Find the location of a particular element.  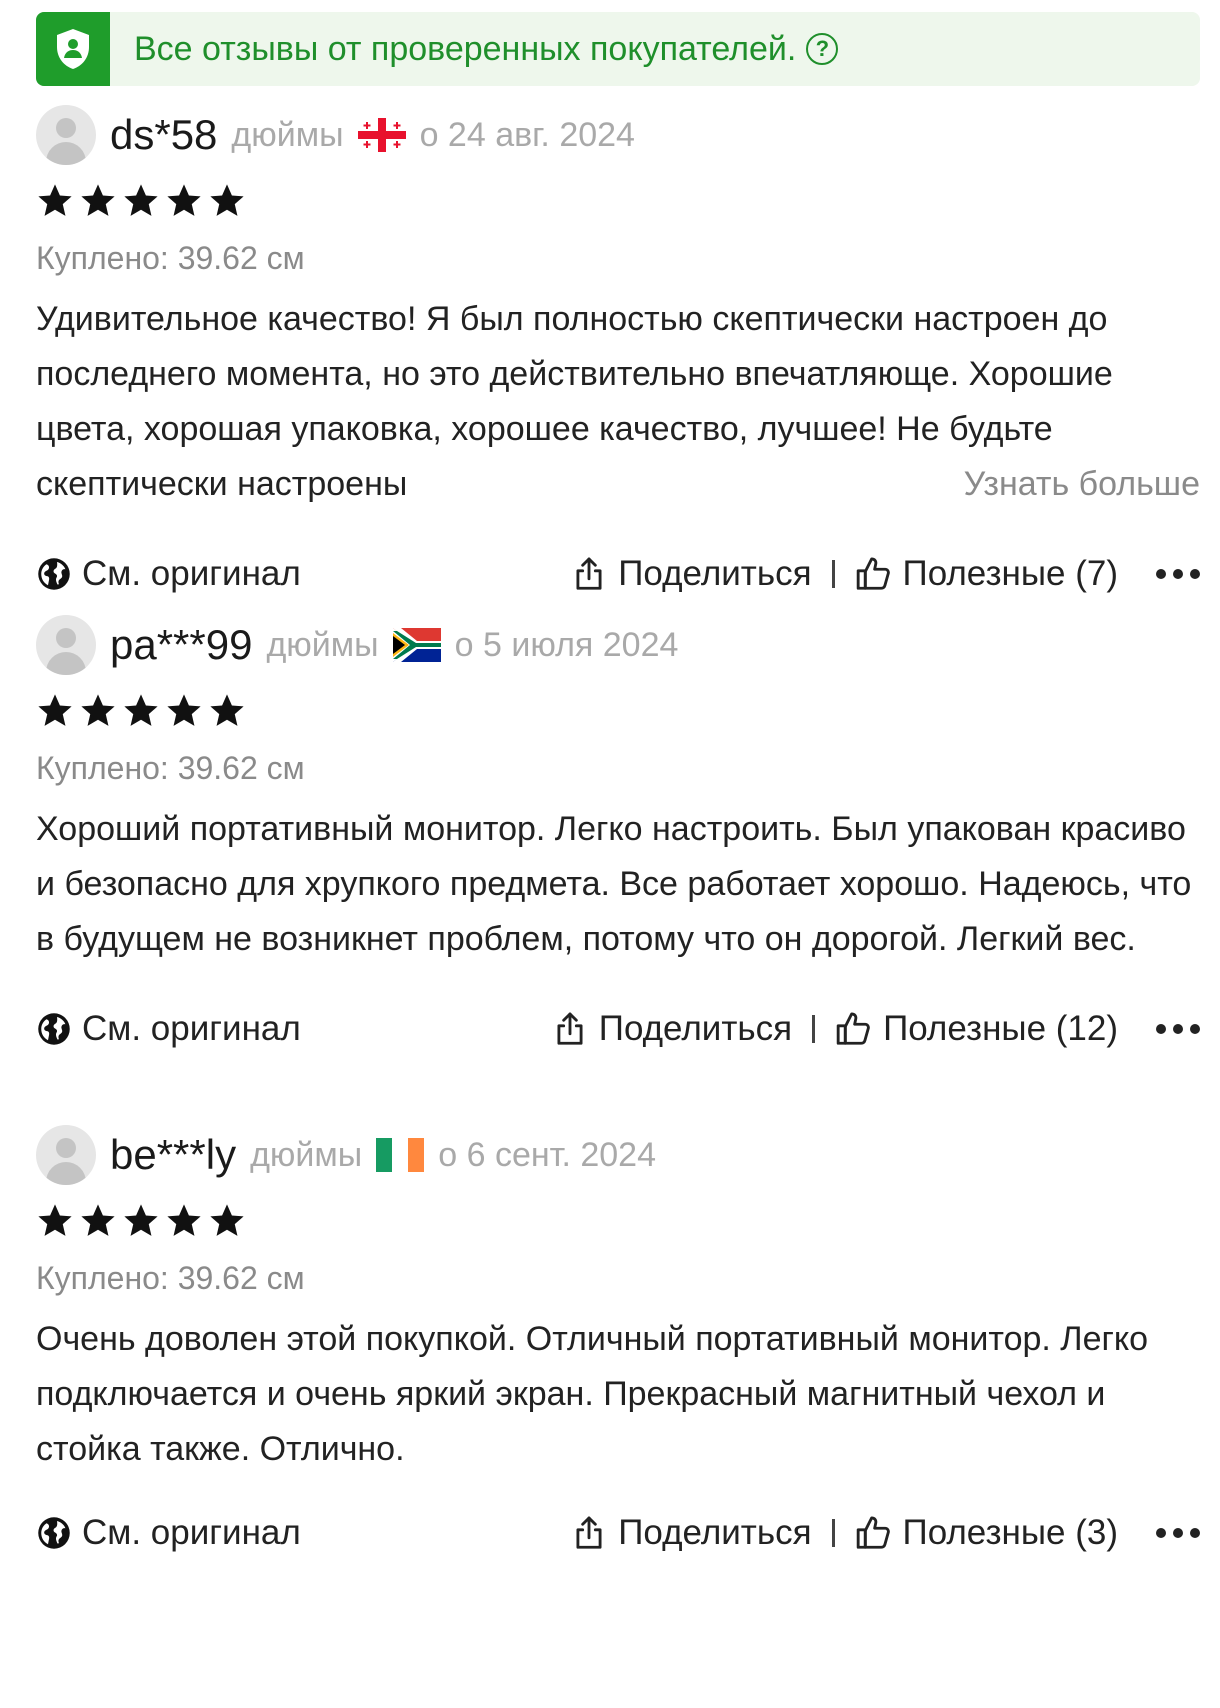

reviewer-name: pa***99 is located at coordinates (181, 644).